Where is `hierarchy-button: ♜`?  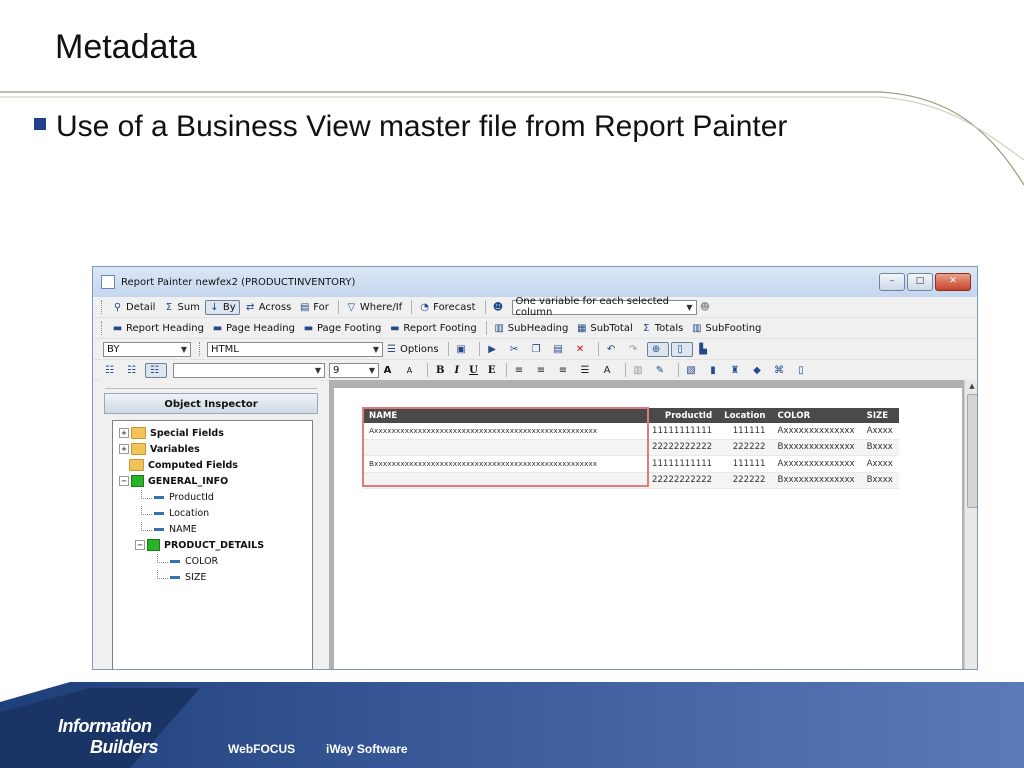 hierarchy-button: ♜ is located at coordinates (737, 370).